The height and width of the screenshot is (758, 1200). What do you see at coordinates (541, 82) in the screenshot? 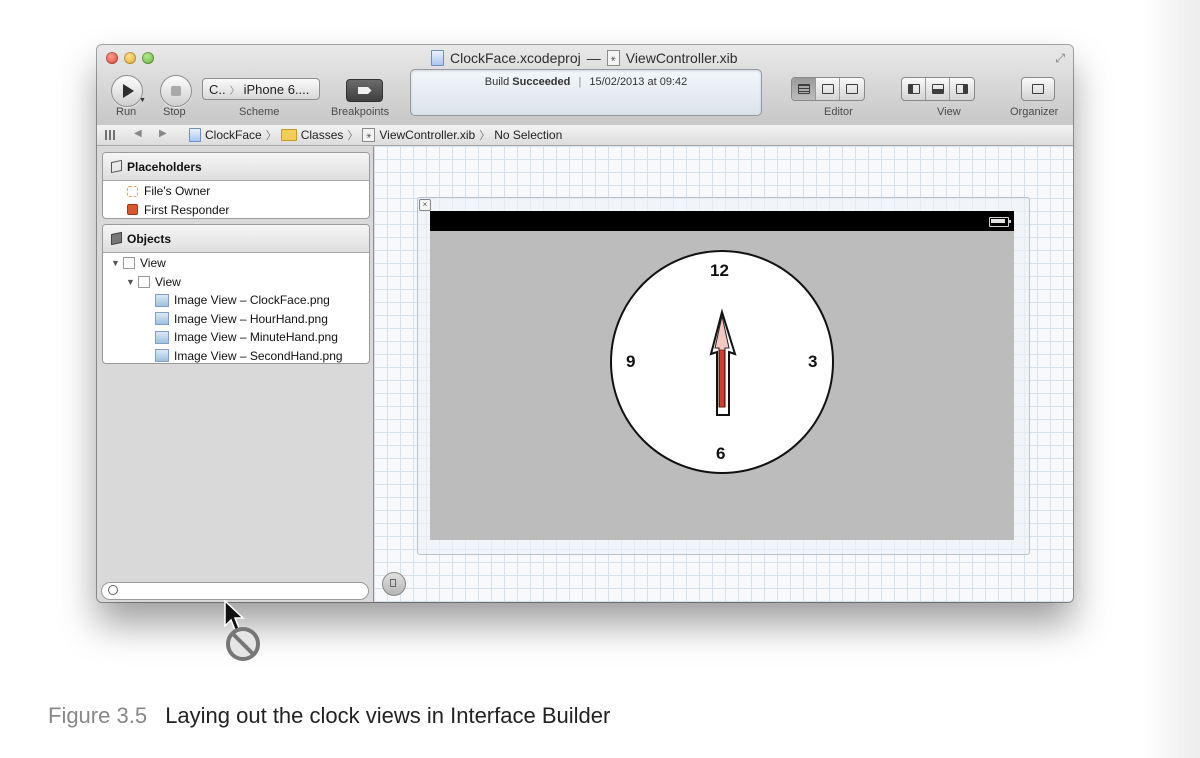
I see `build-result: Succeeded` at bounding box center [541, 82].